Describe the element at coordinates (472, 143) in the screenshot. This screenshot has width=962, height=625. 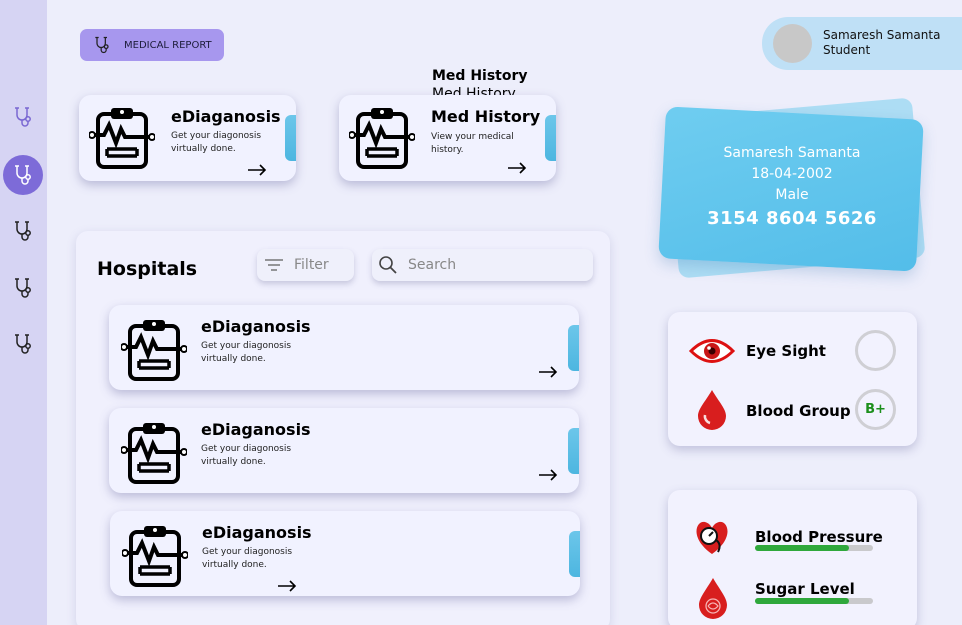
I see `card-description: View your medical history.` at that location.